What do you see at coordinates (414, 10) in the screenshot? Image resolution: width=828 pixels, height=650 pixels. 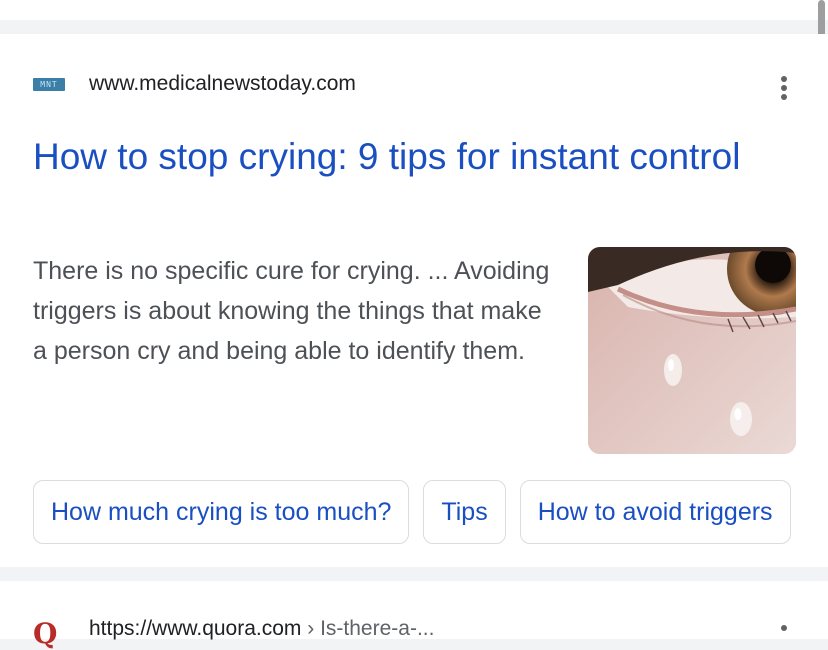 I see `previous-result-bottom` at bounding box center [414, 10].